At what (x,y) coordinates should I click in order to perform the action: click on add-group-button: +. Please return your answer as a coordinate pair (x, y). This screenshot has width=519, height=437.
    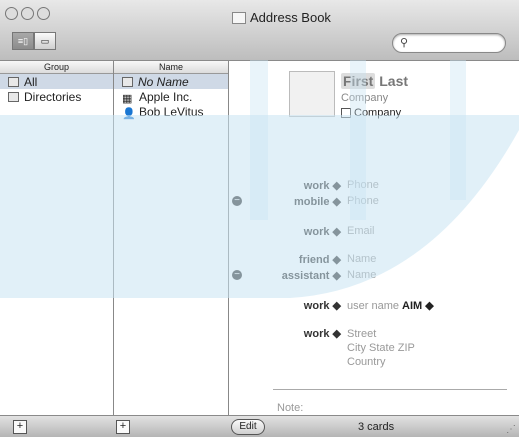
    Looking at the image, I should click on (20, 427).